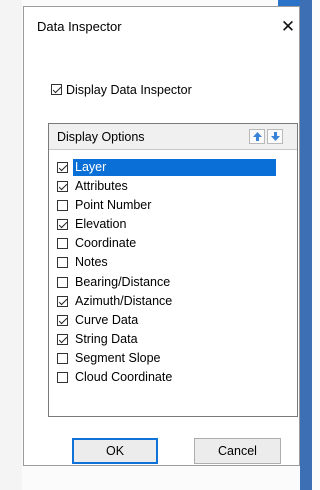 The image size is (320, 490). I want to click on item-label: Bearing/Distance, so click(123, 281).